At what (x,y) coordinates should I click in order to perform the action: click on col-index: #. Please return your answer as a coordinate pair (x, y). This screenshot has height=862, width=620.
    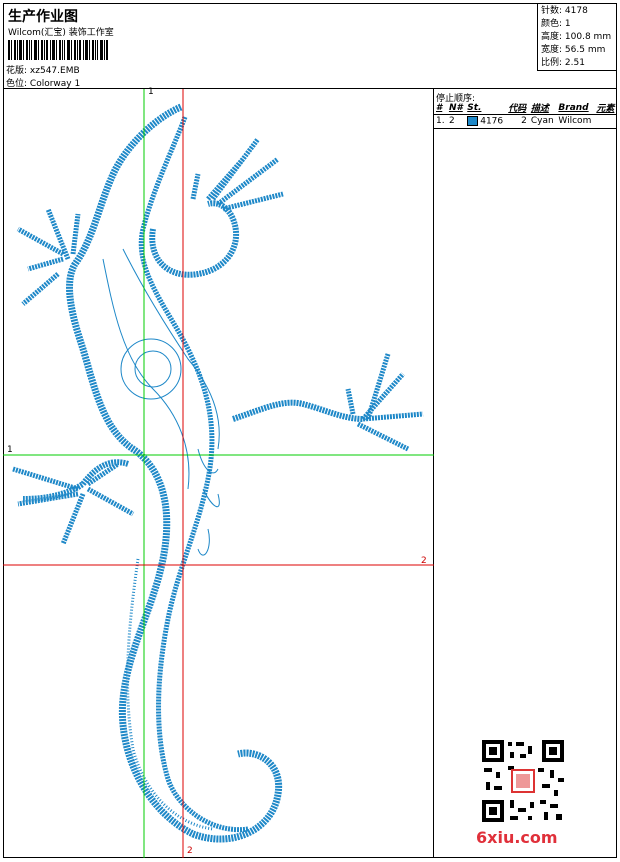
    Looking at the image, I should click on (439, 107).